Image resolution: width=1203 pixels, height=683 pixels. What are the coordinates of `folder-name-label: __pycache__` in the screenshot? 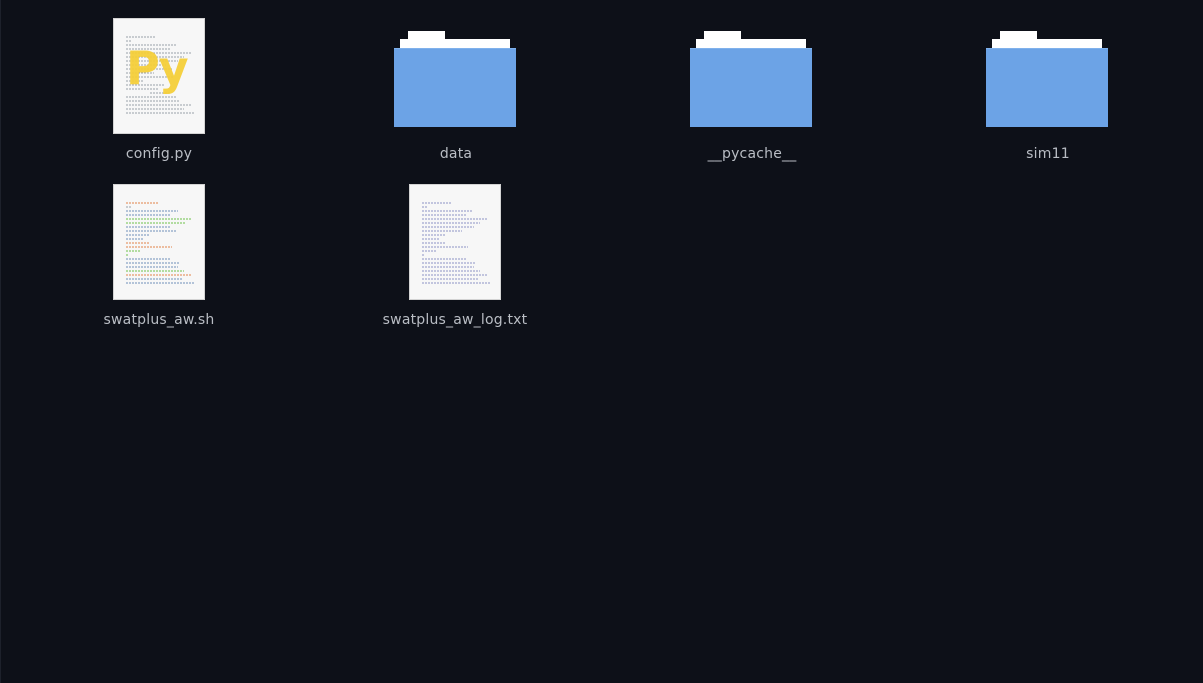 It's located at (752, 154).